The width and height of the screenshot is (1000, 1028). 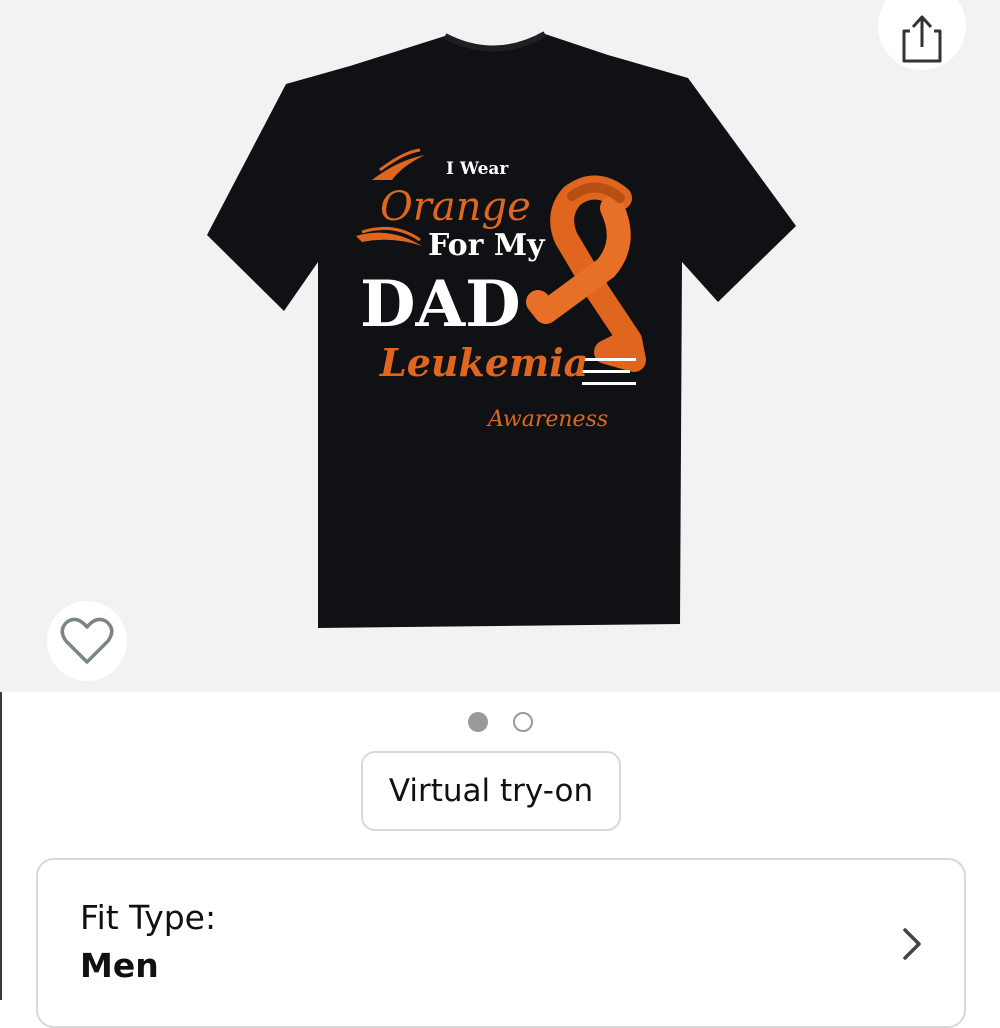 I want to click on shirt-text-for-my: For My, so click(x=487, y=245).